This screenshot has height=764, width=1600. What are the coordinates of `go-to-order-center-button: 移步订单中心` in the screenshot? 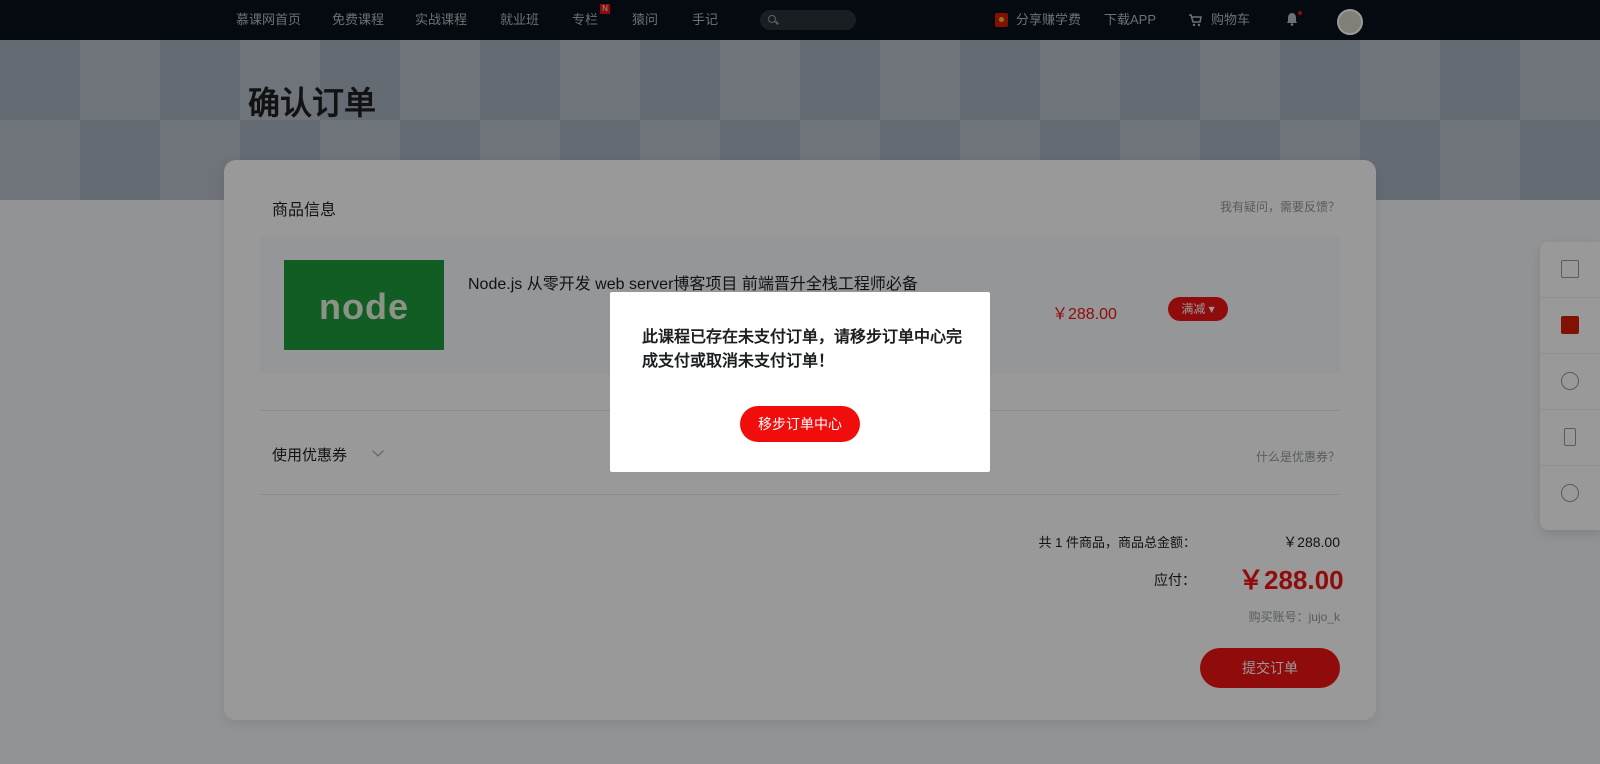 It's located at (800, 424).